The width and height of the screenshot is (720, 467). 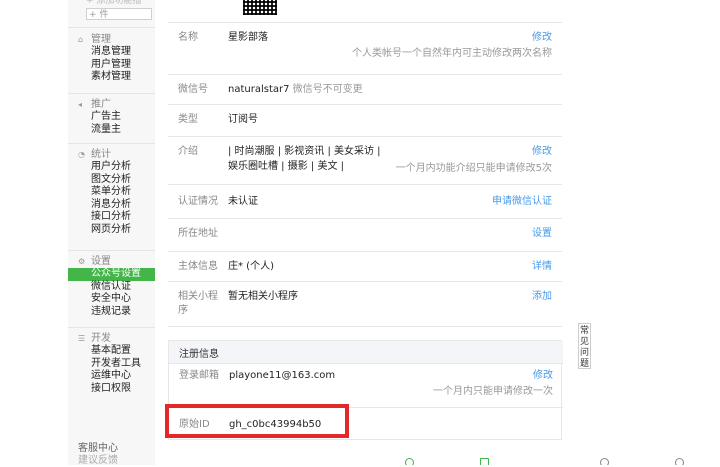 What do you see at coordinates (111, 230) in the screenshot?
I see `sidebar-item-web-analysis: 网页分析` at bounding box center [111, 230].